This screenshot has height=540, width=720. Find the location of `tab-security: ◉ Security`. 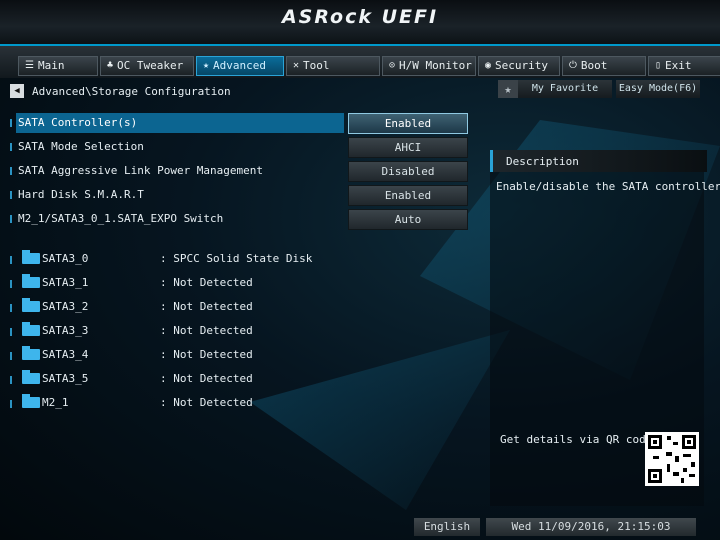

tab-security: ◉ Security is located at coordinates (519, 66).